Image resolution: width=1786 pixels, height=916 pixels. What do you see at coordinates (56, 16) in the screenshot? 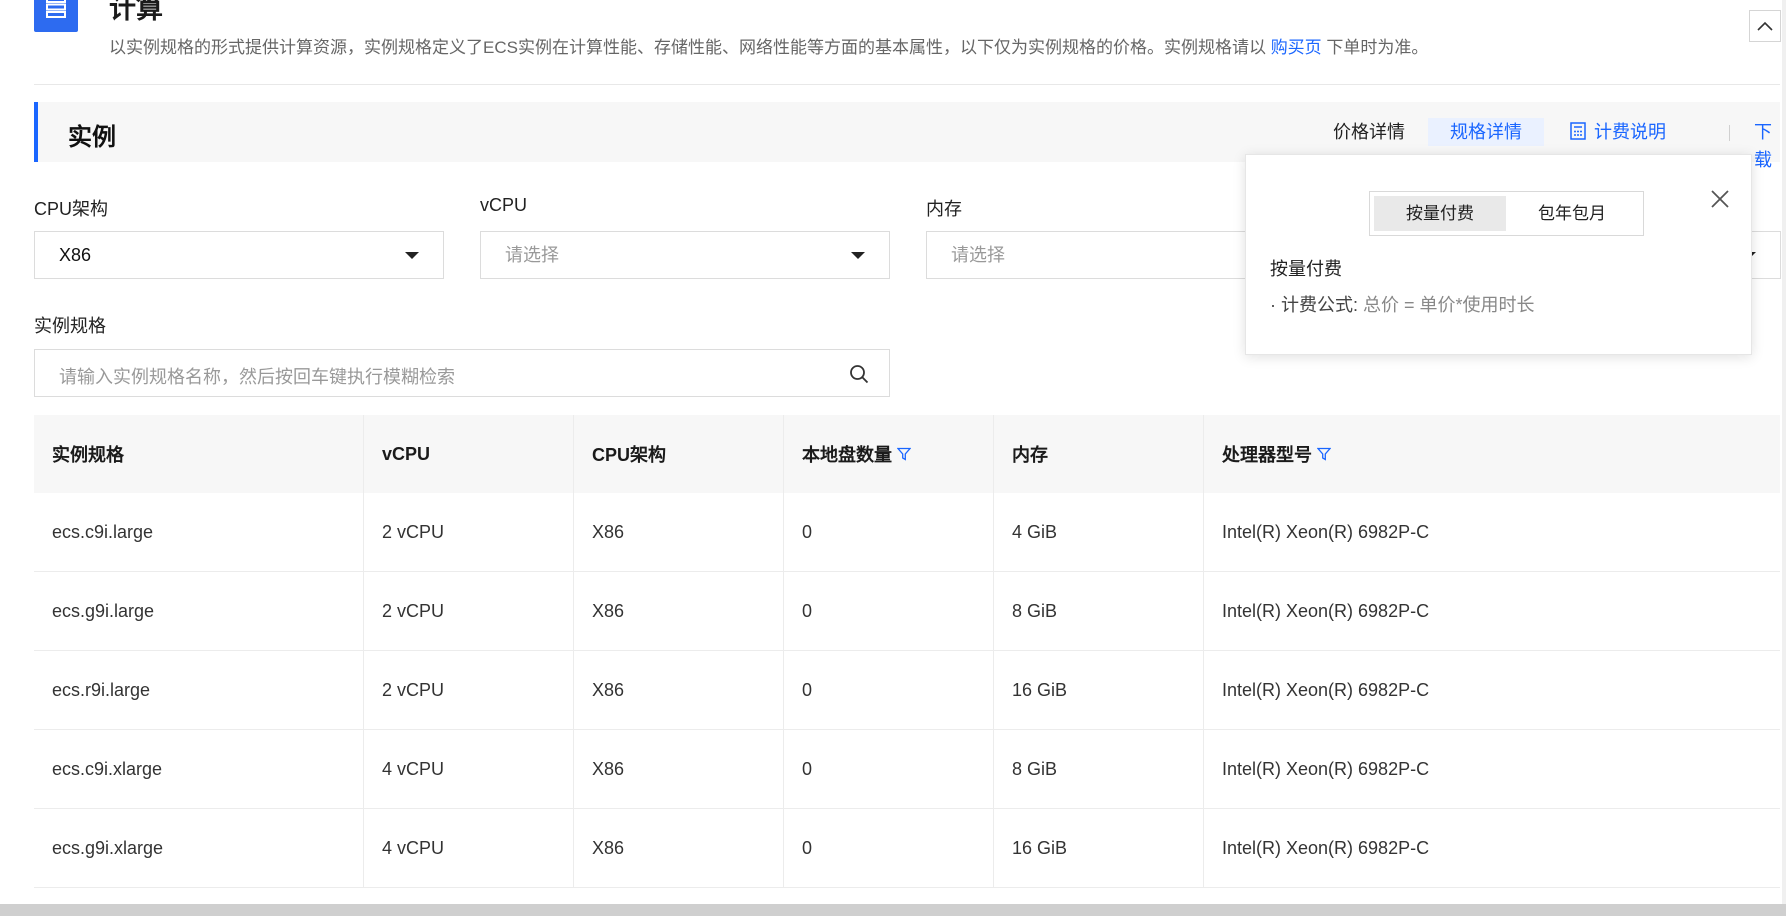
I see `compute-server-icon` at bounding box center [56, 16].